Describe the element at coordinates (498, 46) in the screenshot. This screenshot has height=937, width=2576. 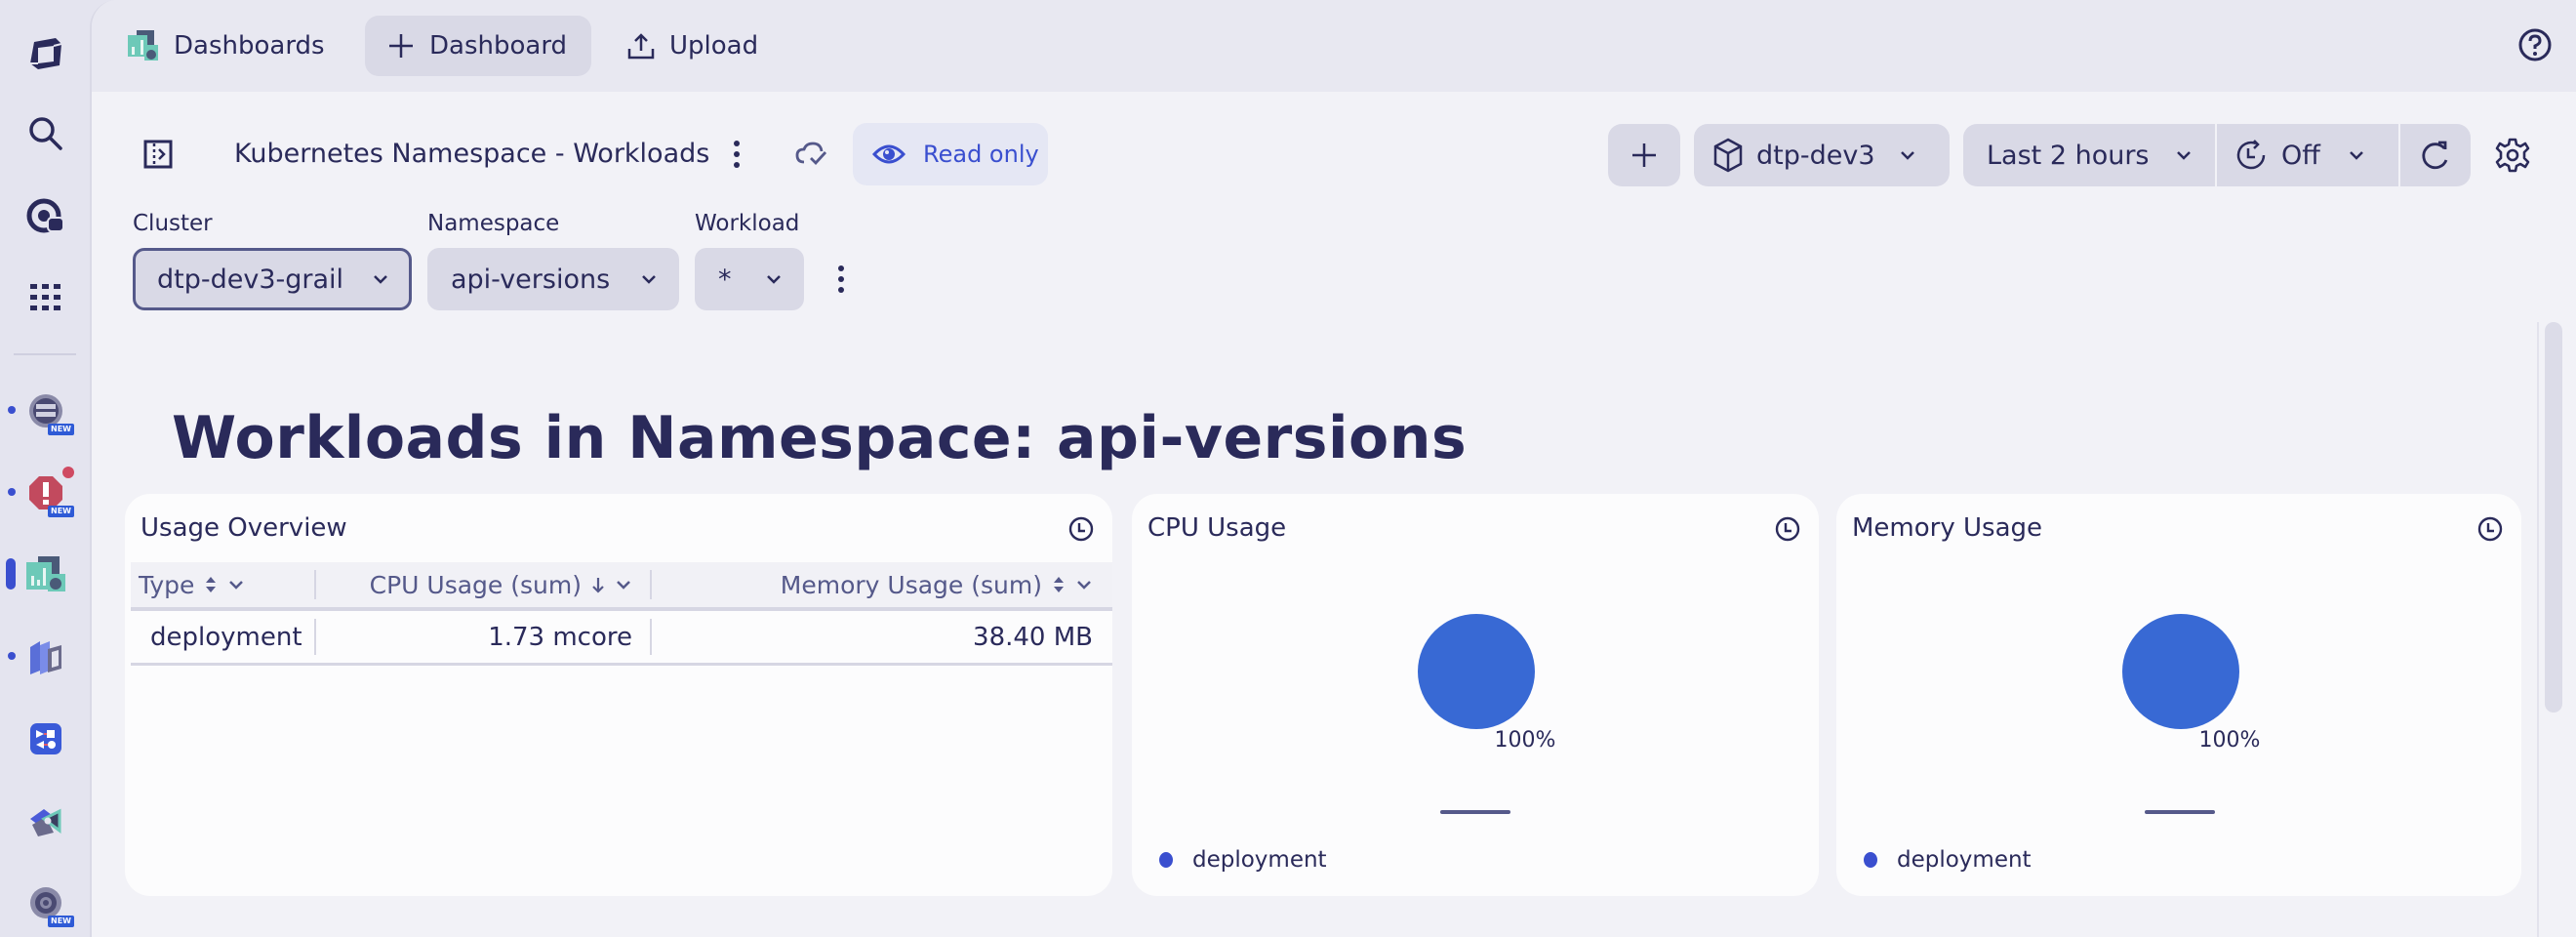
I see `new-dashboard-label: Dashboard` at that location.